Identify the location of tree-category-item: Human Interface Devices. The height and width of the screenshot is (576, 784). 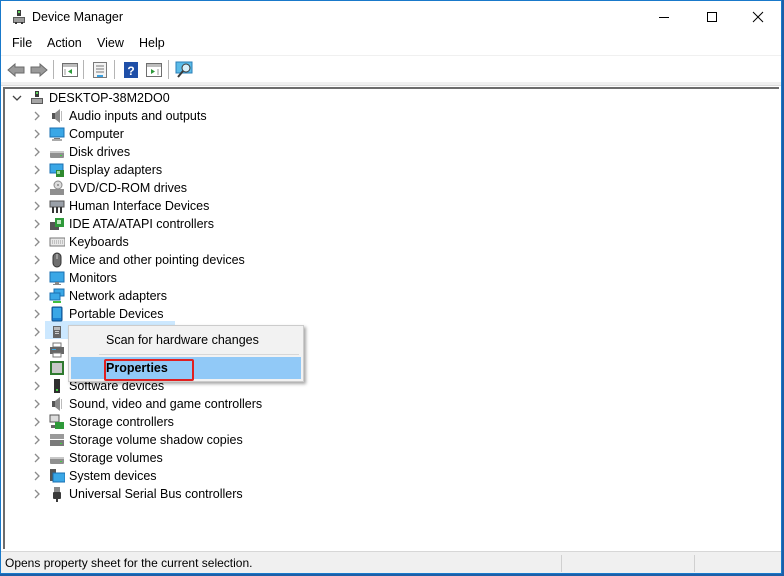
(120, 206).